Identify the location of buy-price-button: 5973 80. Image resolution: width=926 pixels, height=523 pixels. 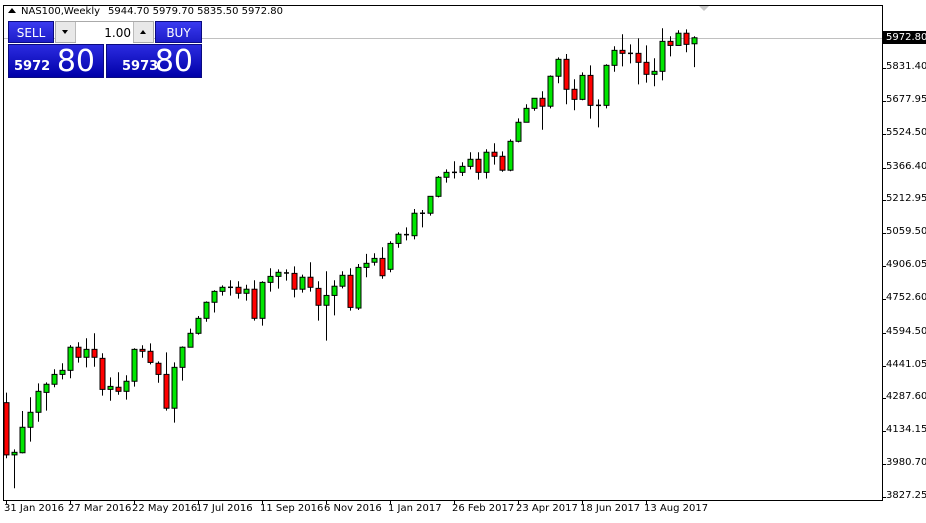
(154, 61).